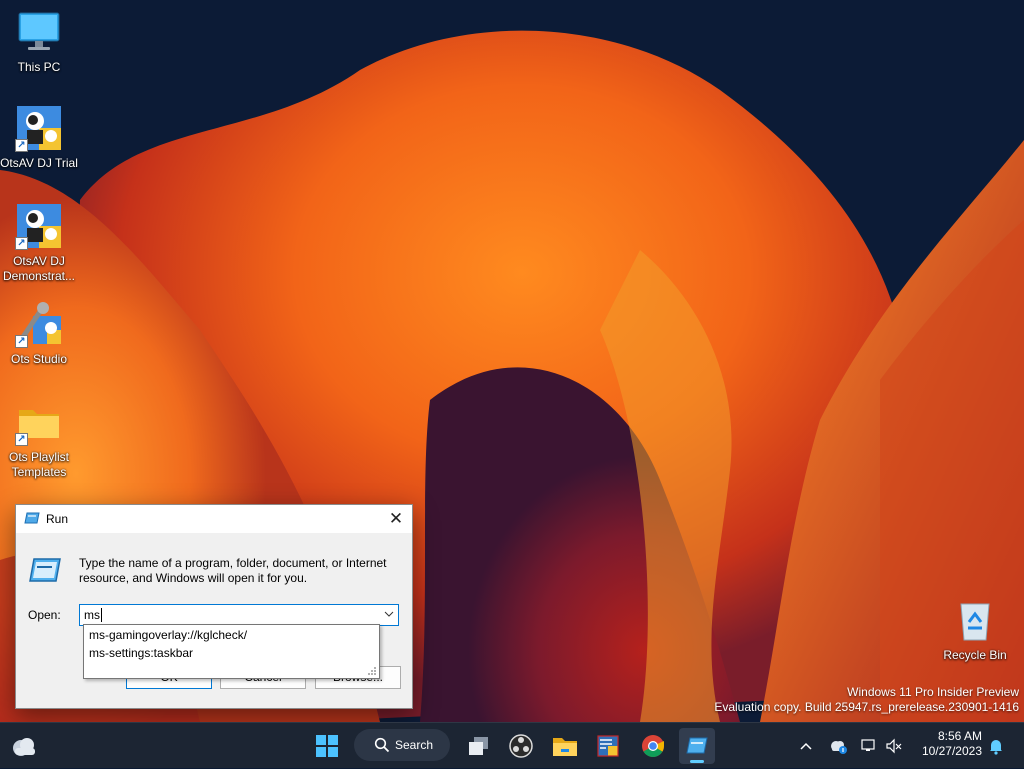  I want to click on task-view-icon, so click(478, 746).